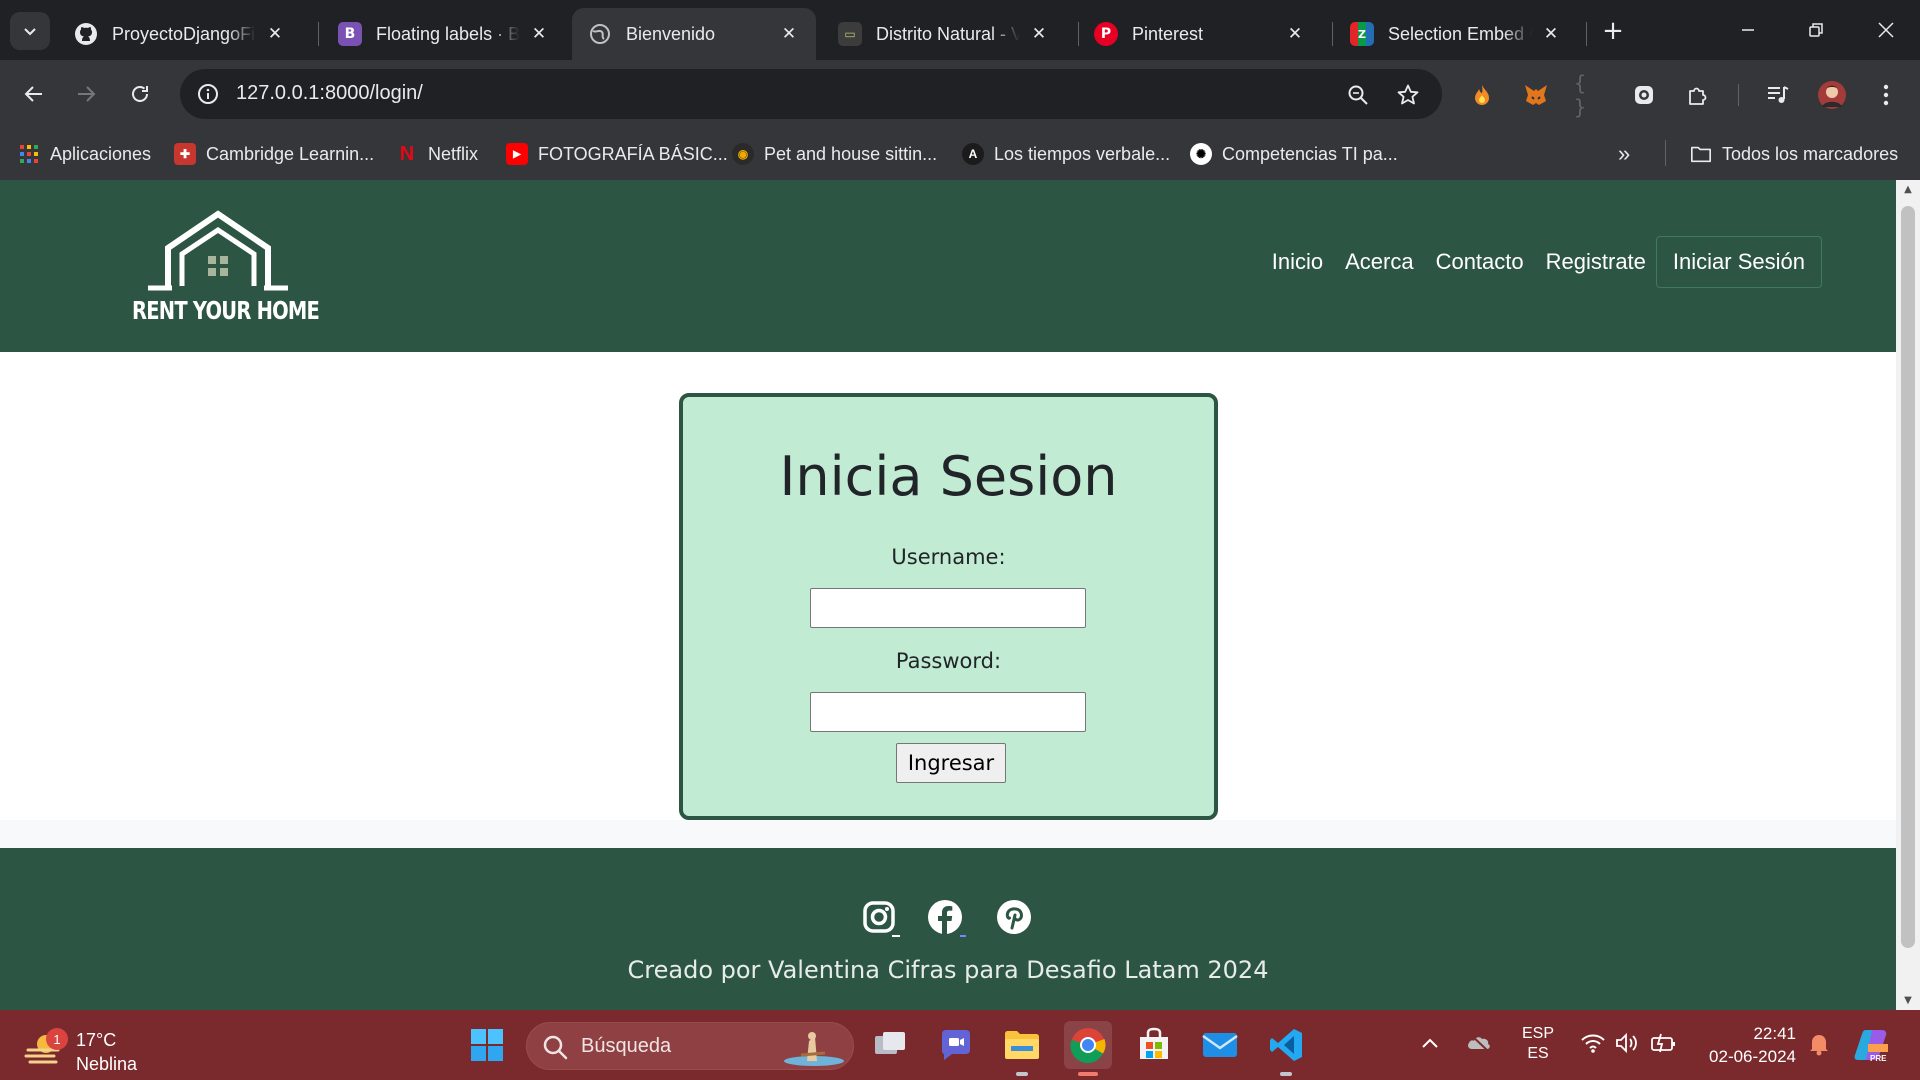 This screenshot has width=1920, height=1080. What do you see at coordinates (84, 154) in the screenshot?
I see `bookmark-aplicaciones: Aplicaciones` at bounding box center [84, 154].